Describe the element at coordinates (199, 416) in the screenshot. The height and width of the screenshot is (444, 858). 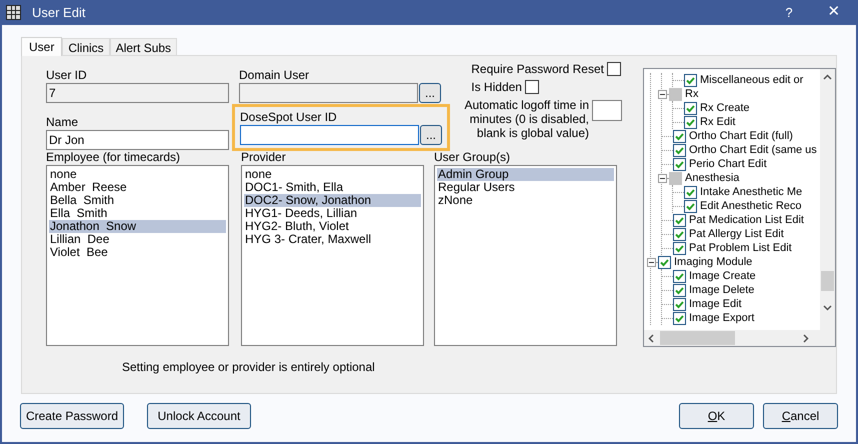
I see `dialog-button: Unlock Account` at that location.